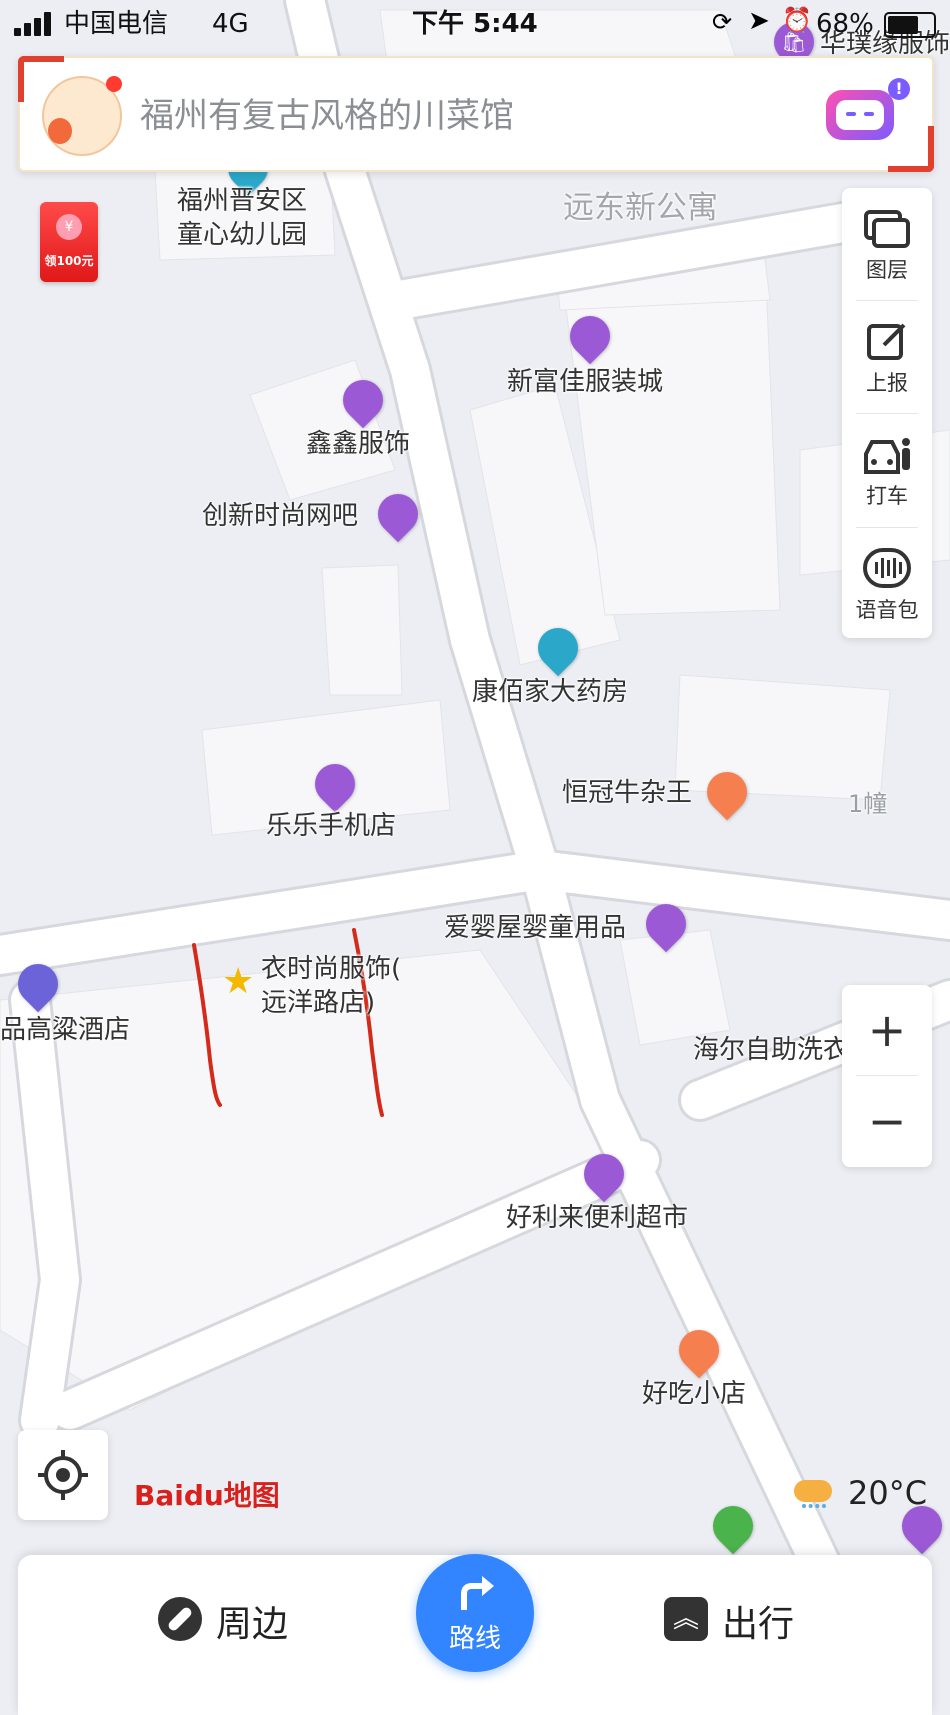  I want to click on travel-button: ︽ 出行, so click(744, 1619).